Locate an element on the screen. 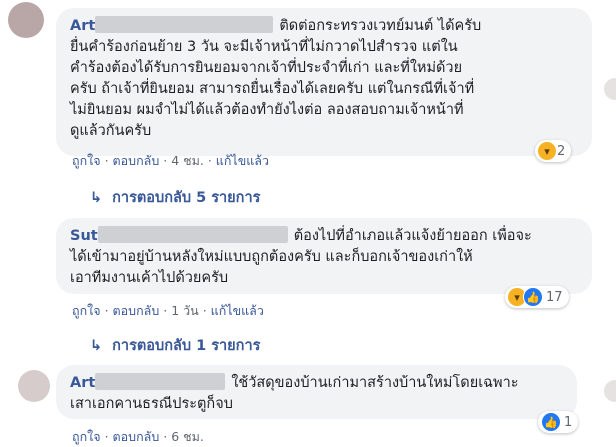 Image resolution: width=616 pixels, height=447 pixels. replies-label: การตอบกลับ 5 รายการ is located at coordinates (186, 198).